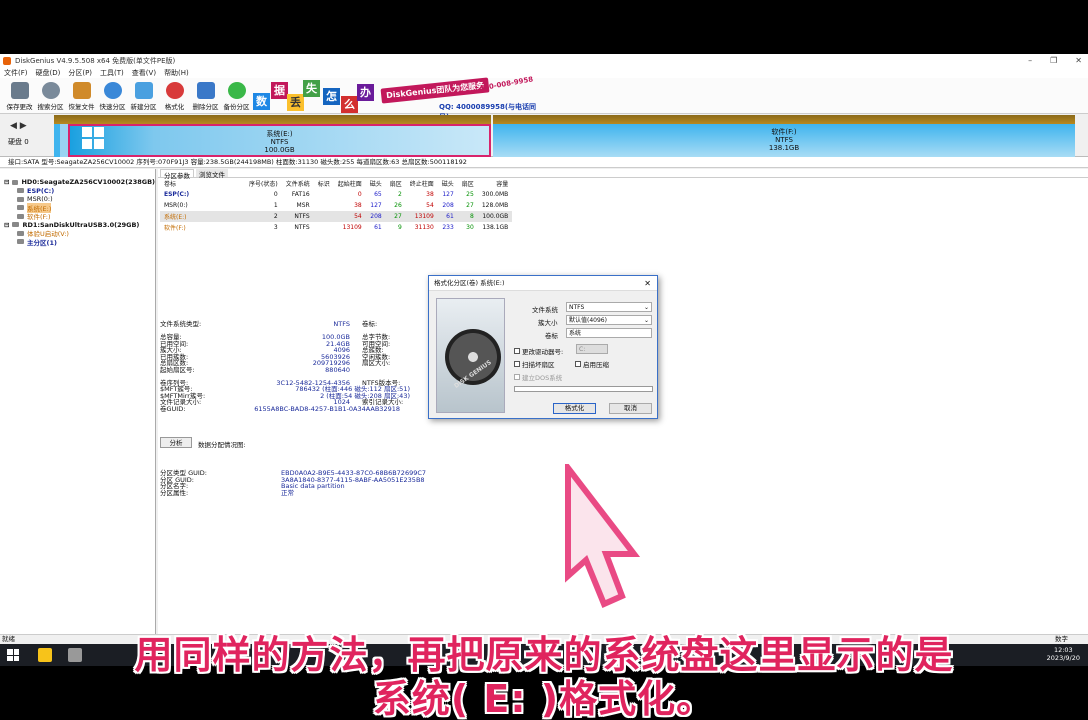  I want to click on menu-file: 文件(F), so click(16, 73).